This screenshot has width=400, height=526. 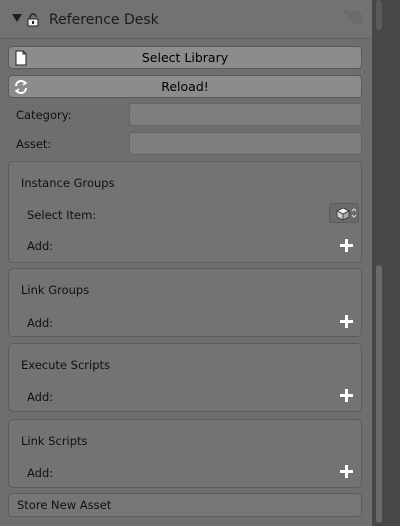 I want to click on link-groups-add-label: Add:, so click(x=40, y=323).